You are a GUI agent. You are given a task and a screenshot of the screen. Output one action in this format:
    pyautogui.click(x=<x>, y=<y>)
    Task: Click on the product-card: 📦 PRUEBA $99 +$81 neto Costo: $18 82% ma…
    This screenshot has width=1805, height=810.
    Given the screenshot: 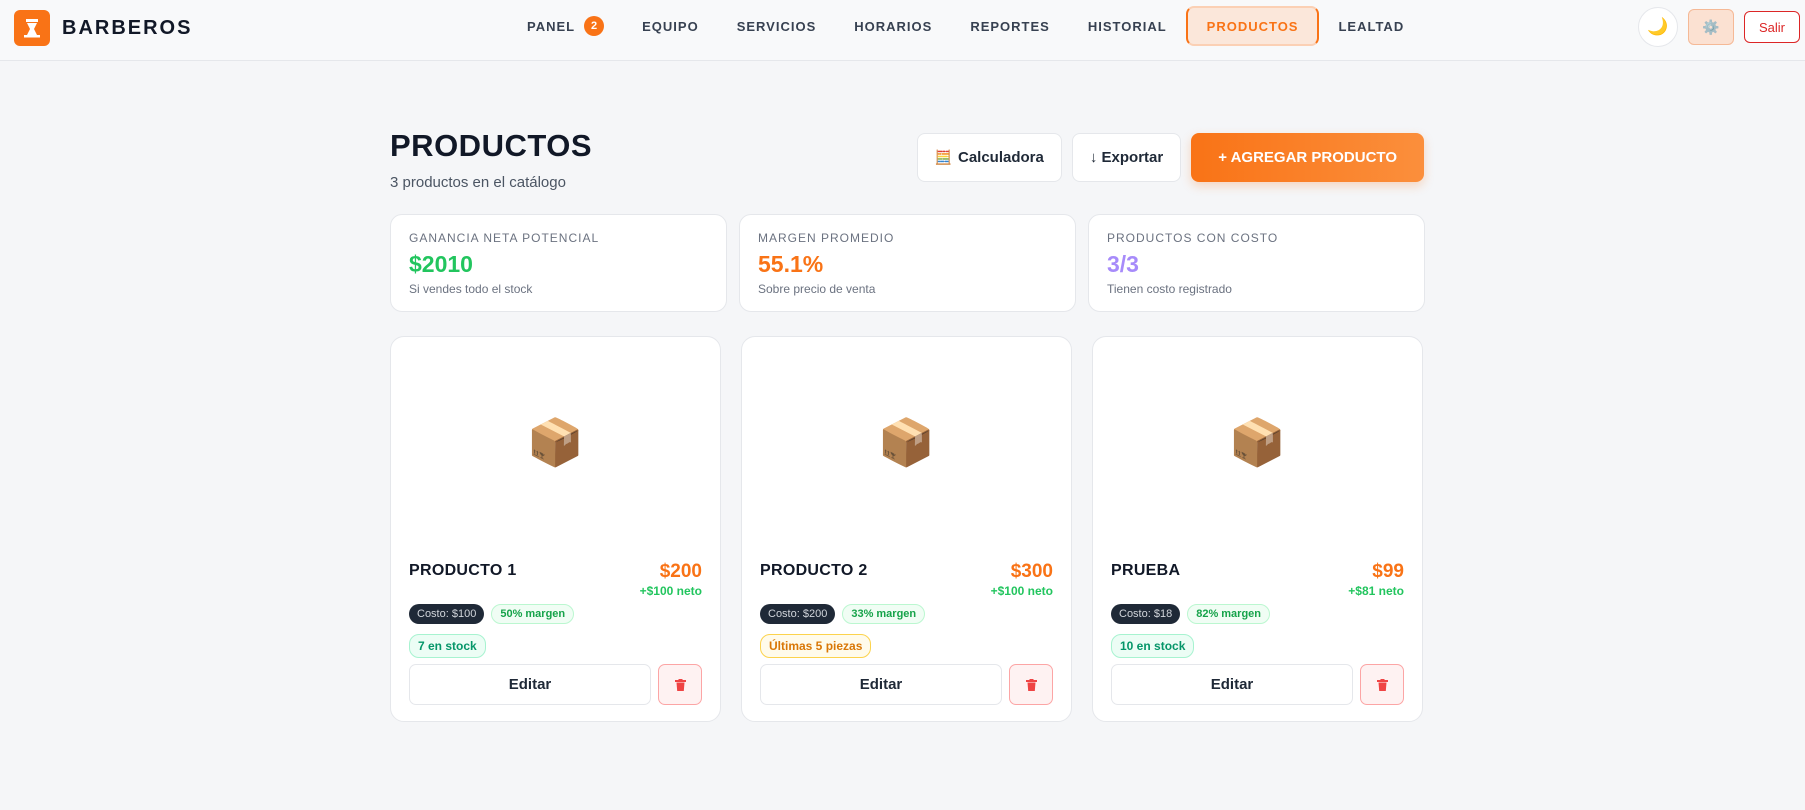 What is the action you would take?
    pyautogui.click(x=1257, y=529)
    